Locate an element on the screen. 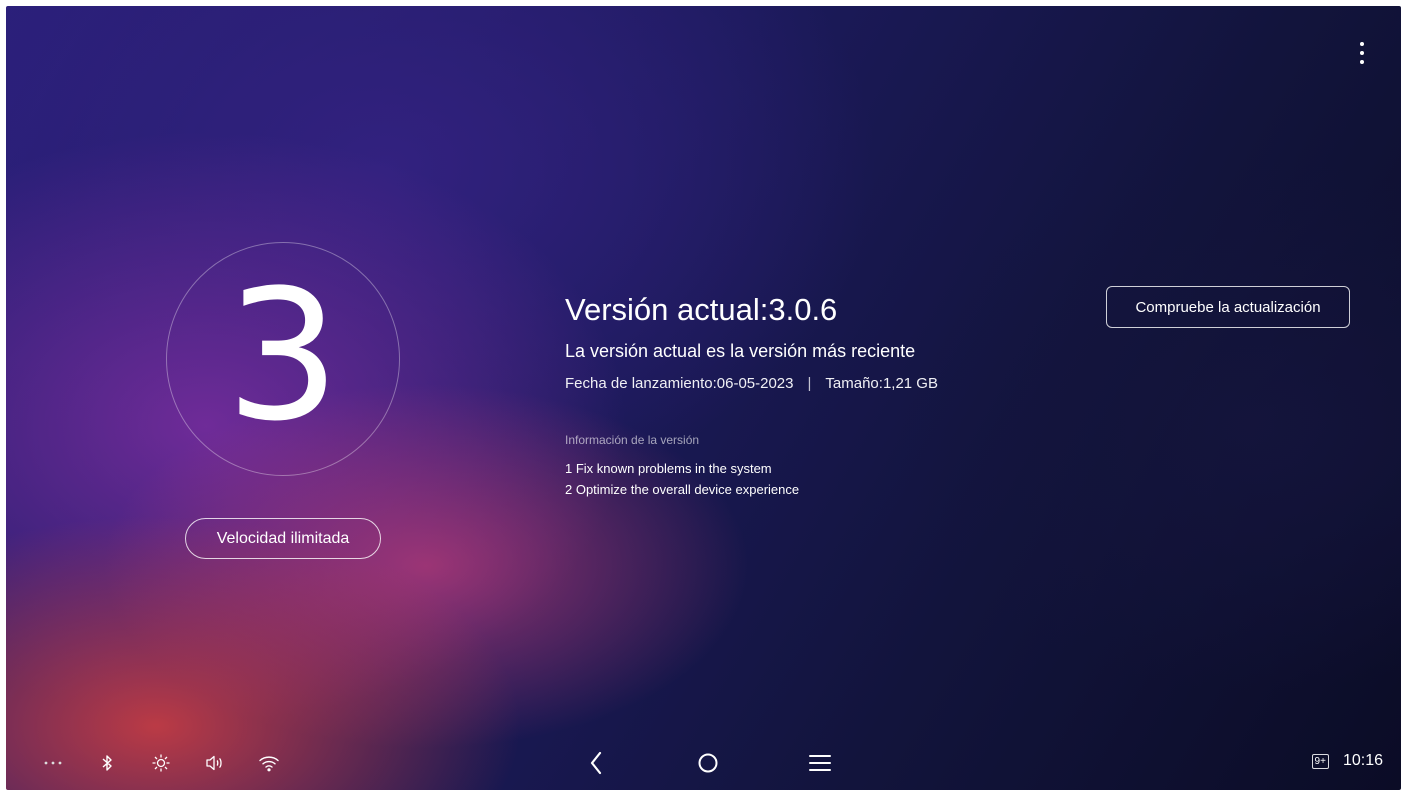  notification-count-badge: 9+ is located at coordinates (1320, 761).